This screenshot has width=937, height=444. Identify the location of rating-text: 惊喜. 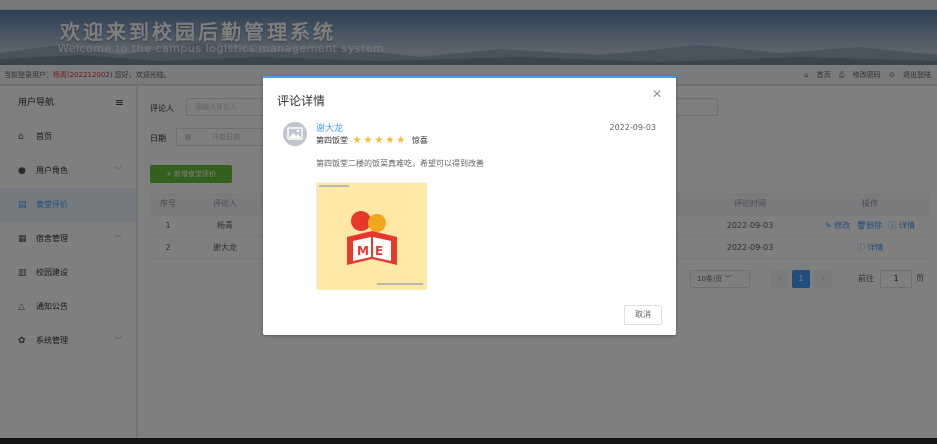
(419, 140).